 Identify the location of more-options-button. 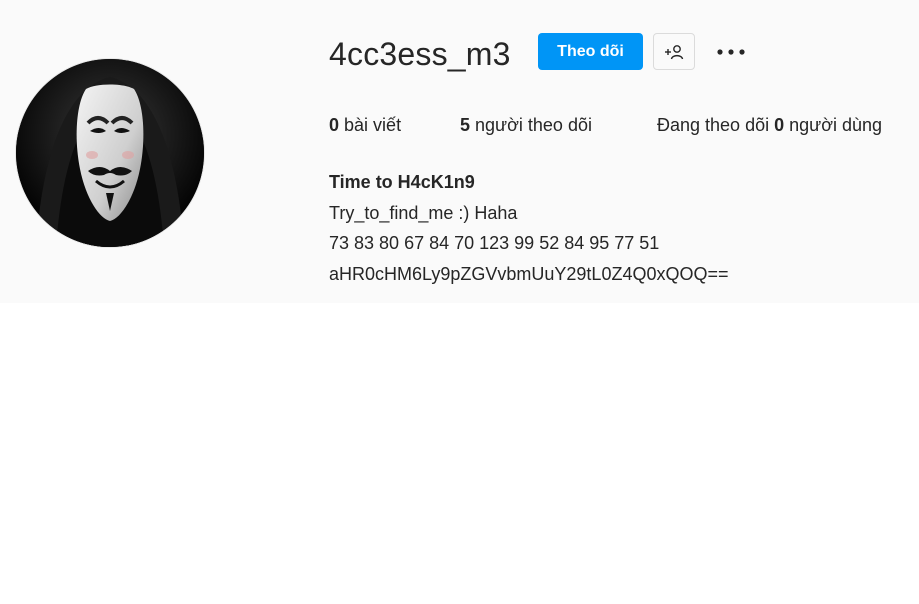
(731, 52).